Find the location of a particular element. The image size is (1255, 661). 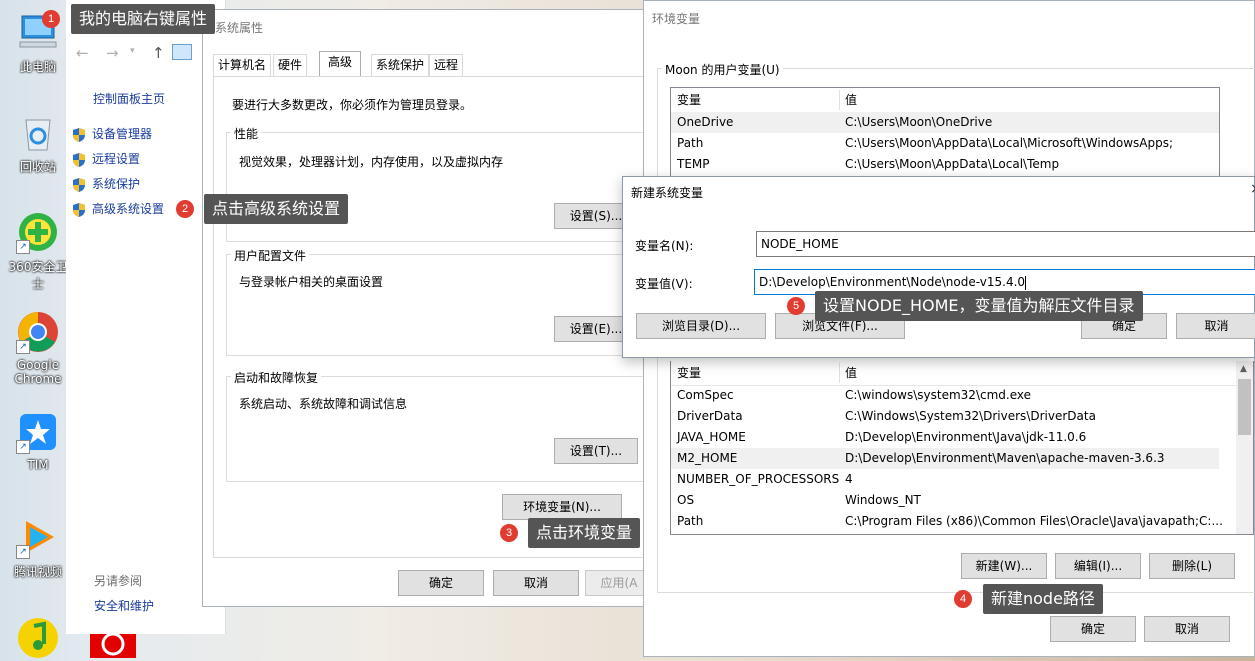

group-label: 启动和故障恢复 is located at coordinates (276, 377).